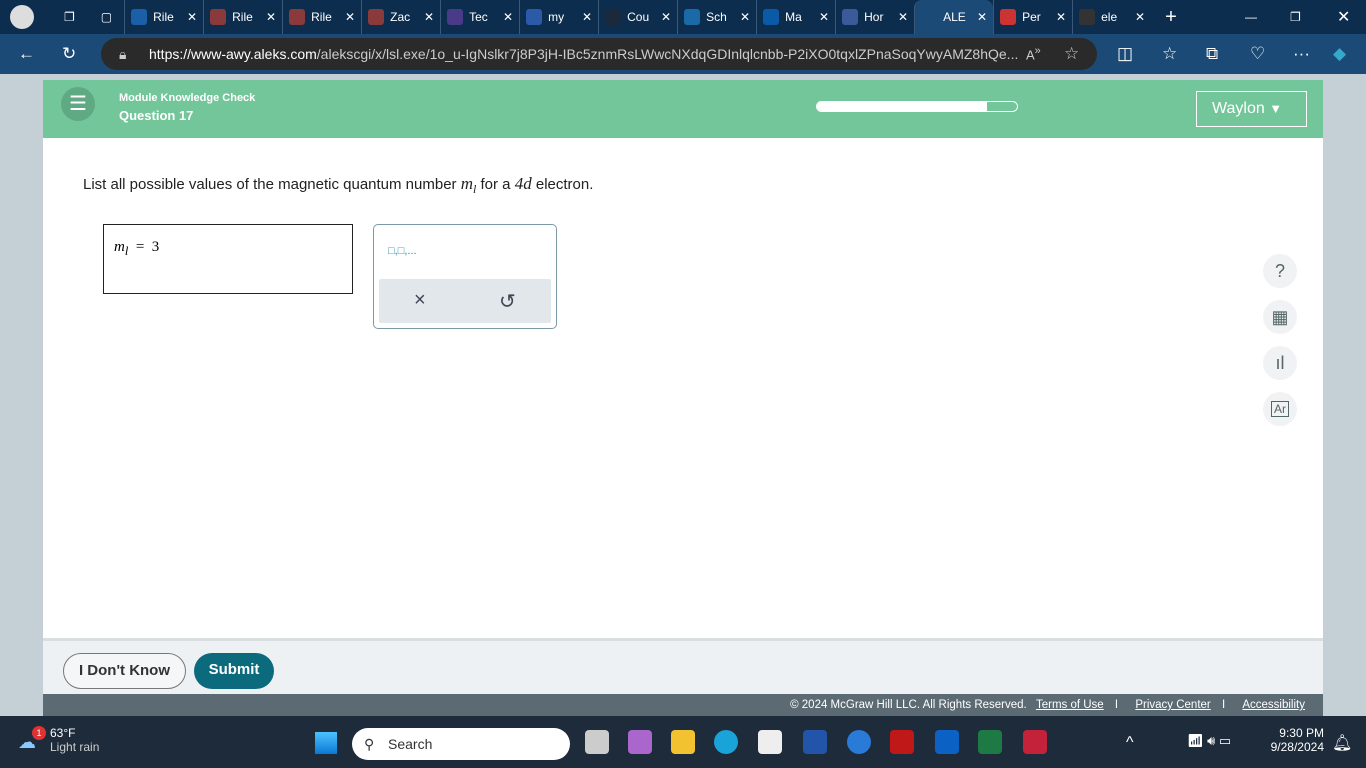 Image resolution: width=1366 pixels, height=768 pixels. I want to click on privacy-link: Privacy Center, so click(1172, 705).